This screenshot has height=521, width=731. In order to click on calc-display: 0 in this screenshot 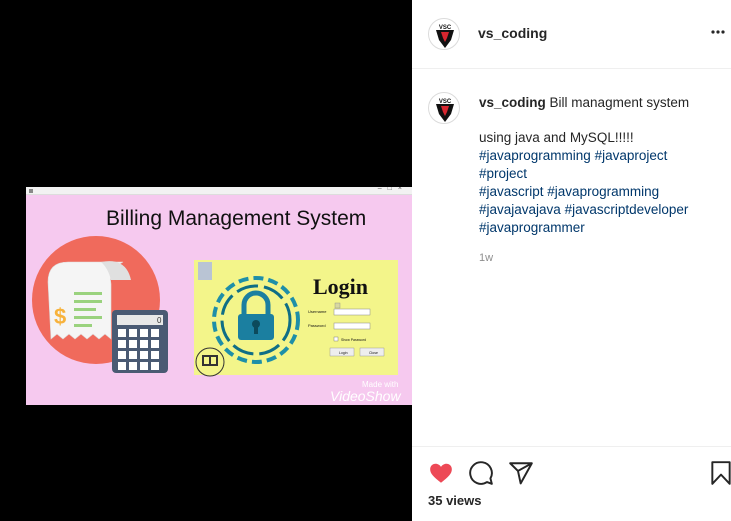, I will do `click(159, 320)`.